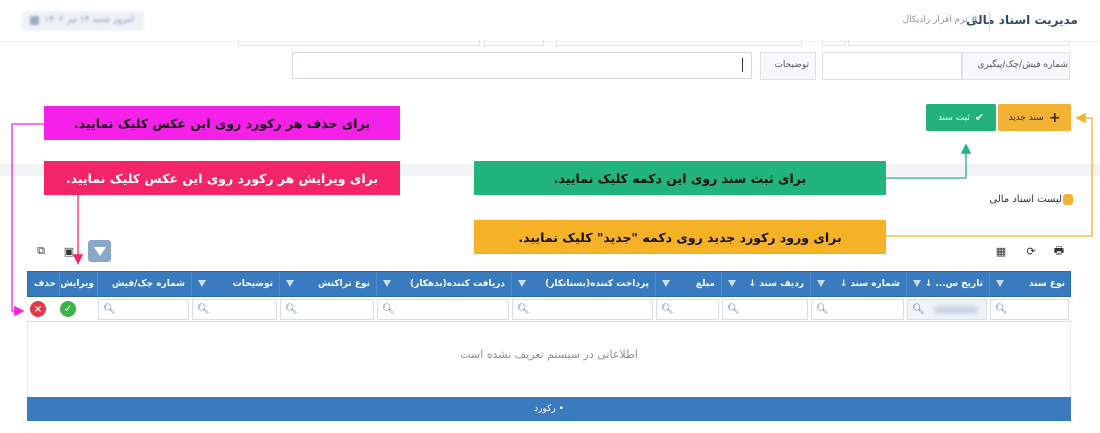  What do you see at coordinates (929, 161) in the screenshot?
I see `save-arrow` at bounding box center [929, 161].